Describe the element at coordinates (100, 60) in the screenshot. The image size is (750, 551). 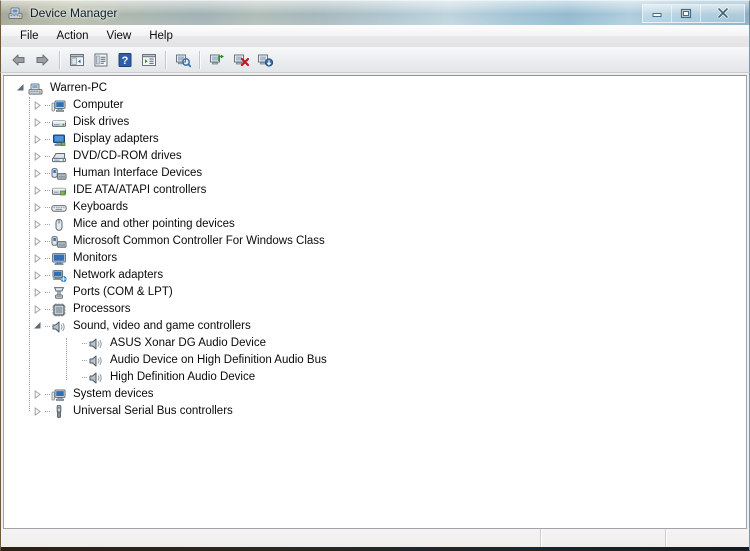
I see `properties-button` at that location.